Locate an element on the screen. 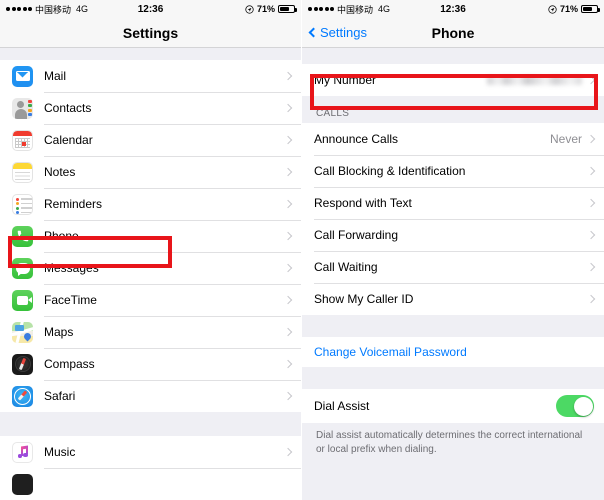 The image size is (604, 500). sidebar-item-mail: Mail is located at coordinates (150, 76).